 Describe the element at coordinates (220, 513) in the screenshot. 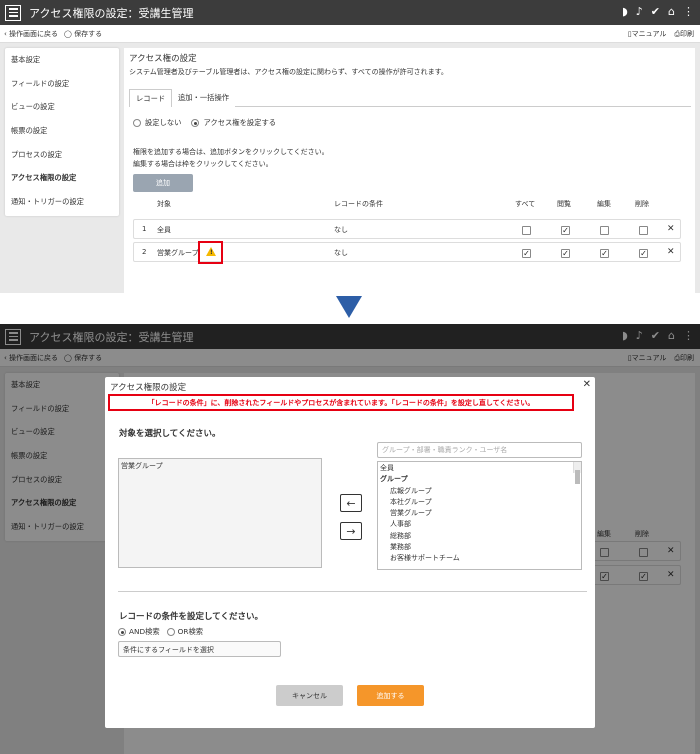

I see `selected-list: 営業グループ` at that location.